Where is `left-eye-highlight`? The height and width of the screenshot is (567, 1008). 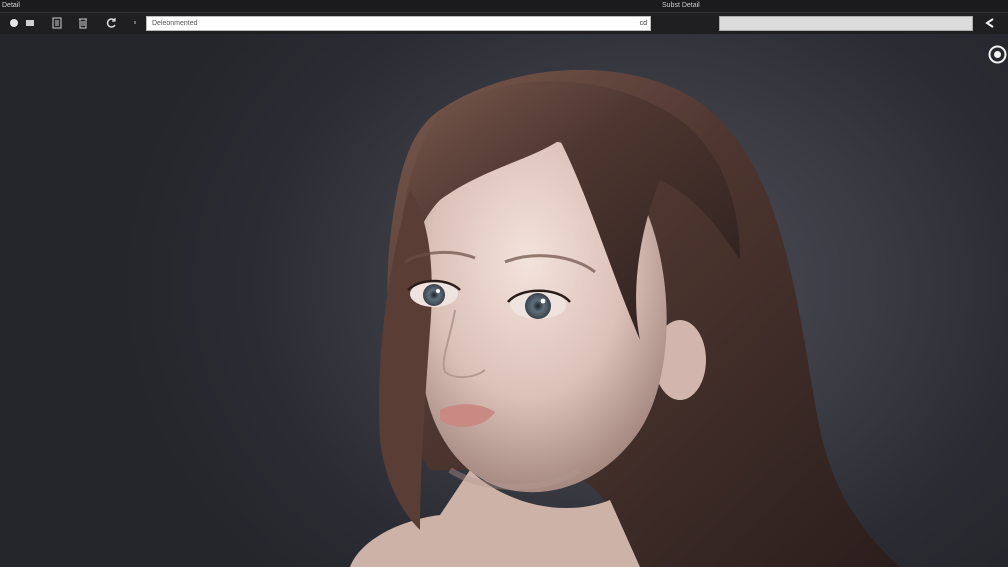 left-eye-highlight is located at coordinates (438, 291).